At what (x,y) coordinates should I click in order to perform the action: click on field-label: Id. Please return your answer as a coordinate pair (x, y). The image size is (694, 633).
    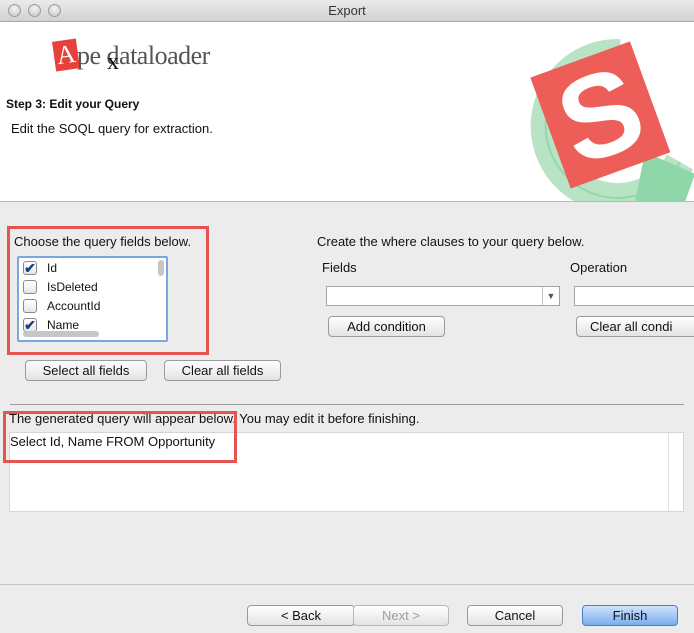
    Looking at the image, I should click on (52, 267).